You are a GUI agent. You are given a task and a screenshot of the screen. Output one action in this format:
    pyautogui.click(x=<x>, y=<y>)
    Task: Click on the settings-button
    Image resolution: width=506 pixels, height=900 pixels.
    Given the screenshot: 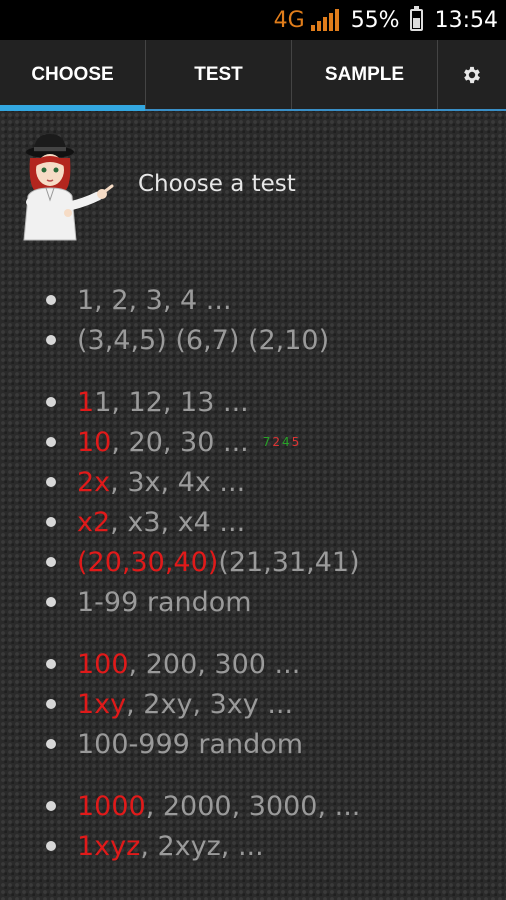 What is the action you would take?
    pyautogui.click(x=472, y=74)
    